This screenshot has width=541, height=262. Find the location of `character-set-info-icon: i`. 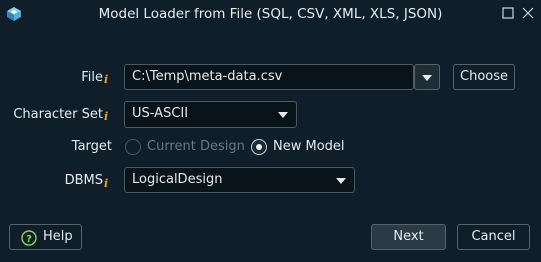

character-set-info-icon: i is located at coordinates (106, 116).